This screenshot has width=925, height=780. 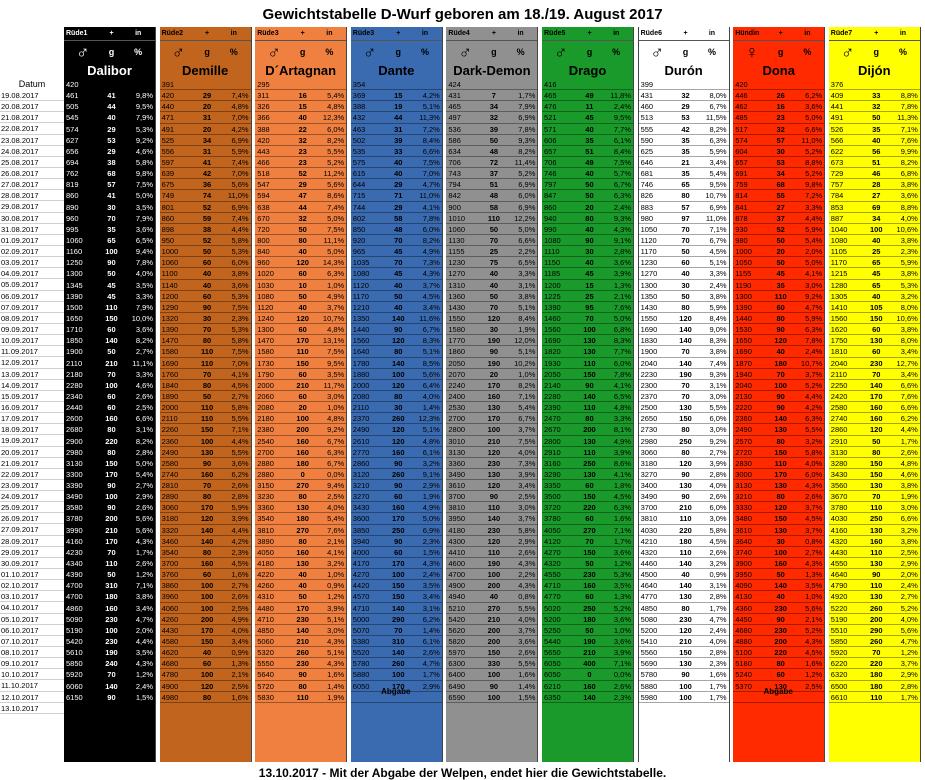 I want to click on weight-cell: 1350, so click(x=361, y=318).